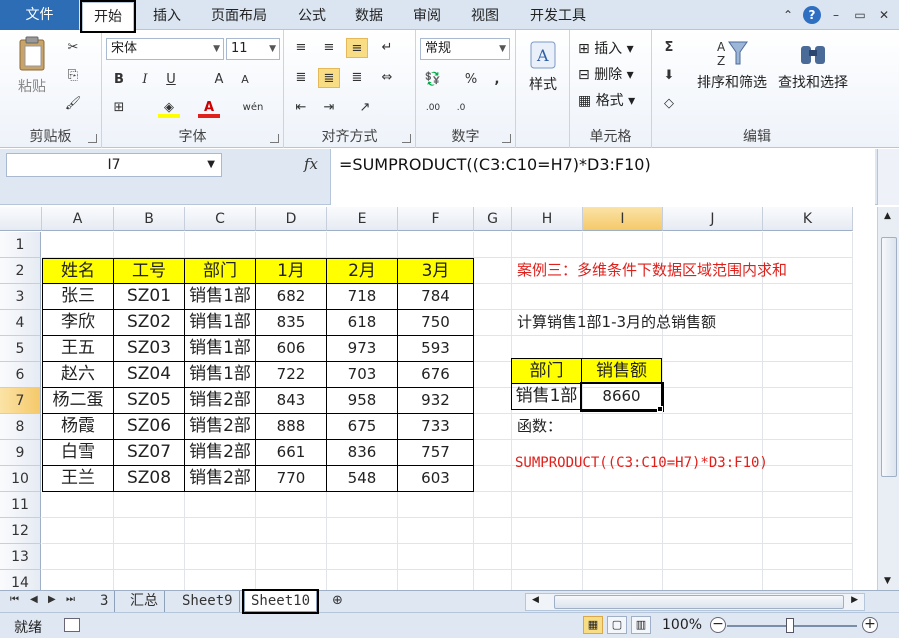 Image resolution: width=899 pixels, height=638 pixels. What do you see at coordinates (208, 601) in the screenshot?
I see `sheet-tab-sheet9: Sheet9` at bounding box center [208, 601].